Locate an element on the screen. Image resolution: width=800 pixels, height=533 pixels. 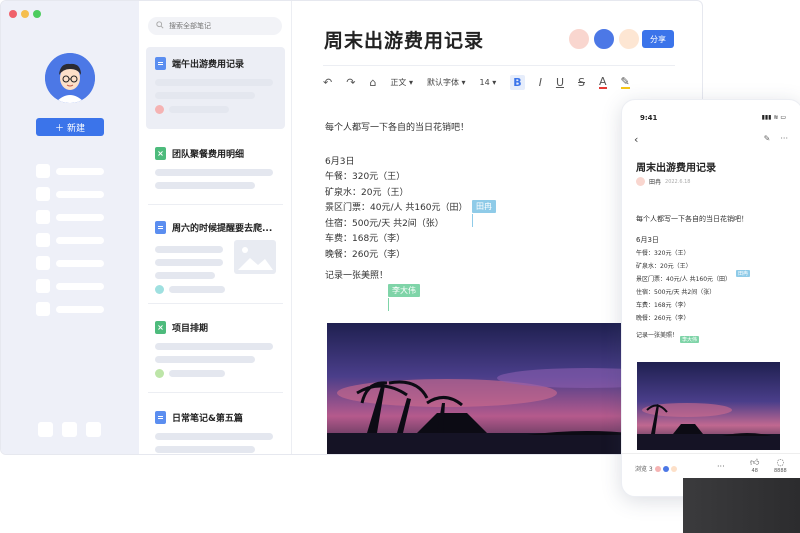
plus-icon: ＋ is located at coordinates (59, 128).